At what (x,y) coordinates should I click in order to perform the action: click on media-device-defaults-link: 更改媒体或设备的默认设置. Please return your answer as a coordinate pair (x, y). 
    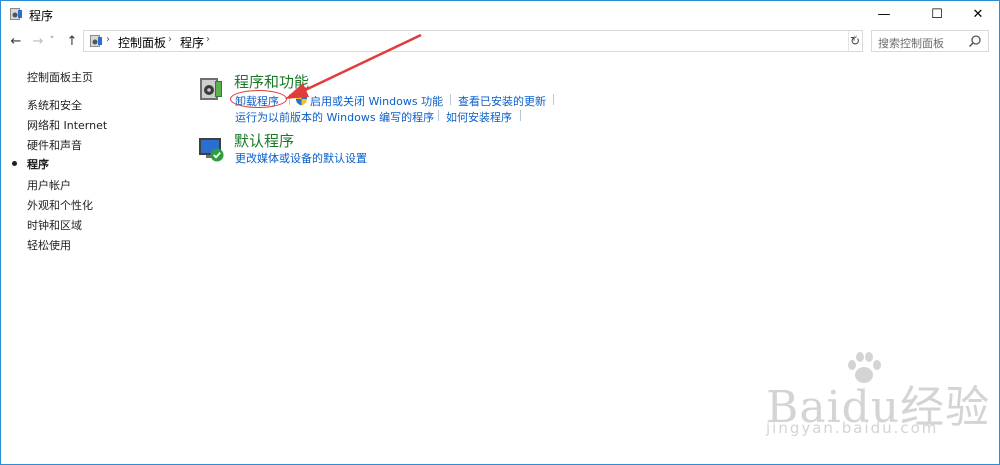
    Looking at the image, I should click on (301, 158).